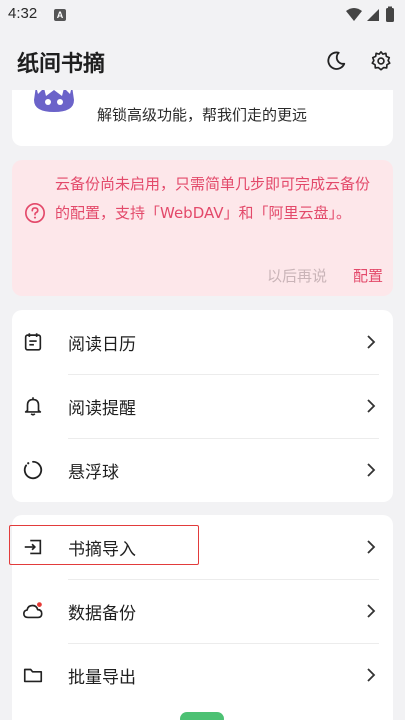 The image size is (405, 720). What do you see at coordinates (336, 61) in the screenshot?
I see `moon-icon` at bounding box center [336, 61].